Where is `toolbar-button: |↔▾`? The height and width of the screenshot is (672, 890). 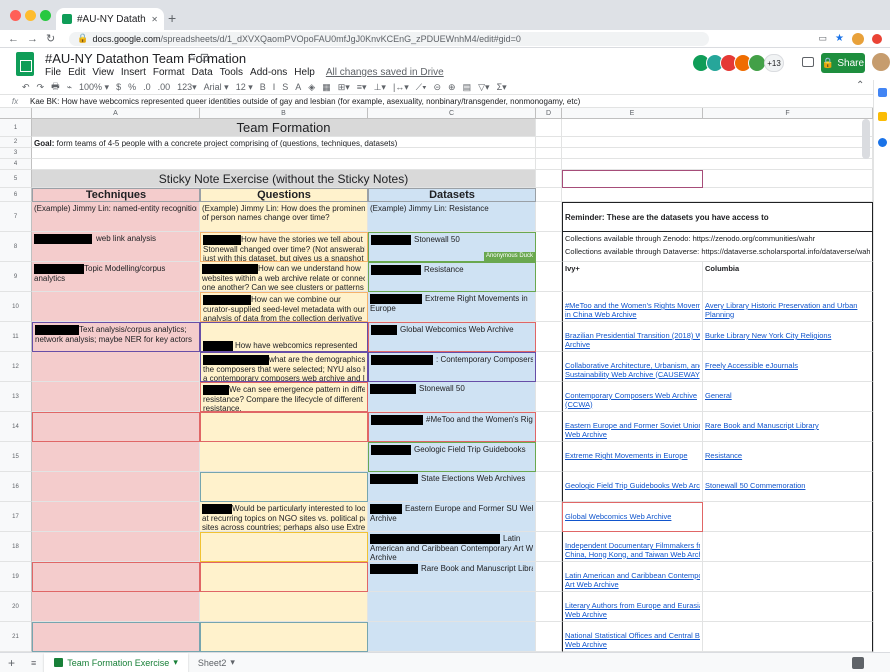 toolbar-button: |↔▾ is located at coordinates (401, 87).